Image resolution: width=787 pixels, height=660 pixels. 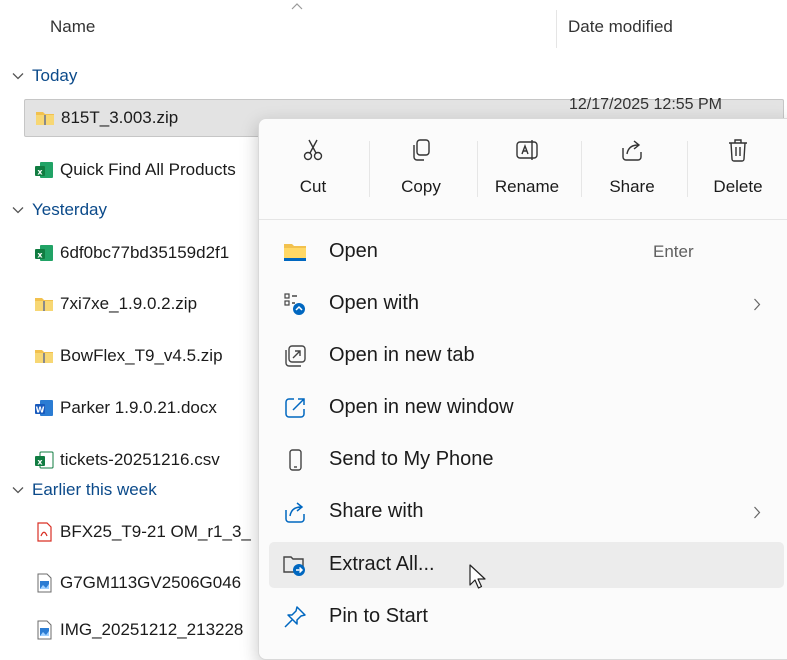 I want to click on column-divider, so click(x=556, y=29).